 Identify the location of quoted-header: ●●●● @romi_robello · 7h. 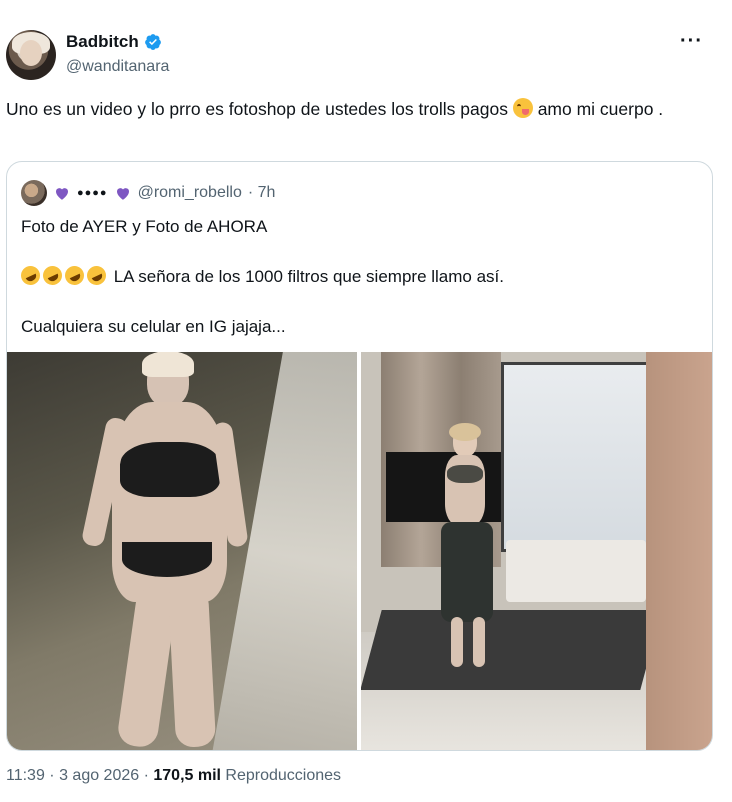
(148, 193).